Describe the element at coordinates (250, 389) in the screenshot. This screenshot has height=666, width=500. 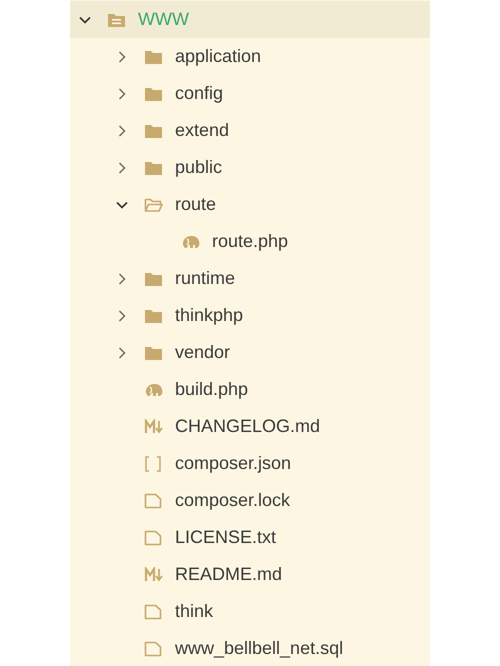
I see `tree-row: build.php` at that location.